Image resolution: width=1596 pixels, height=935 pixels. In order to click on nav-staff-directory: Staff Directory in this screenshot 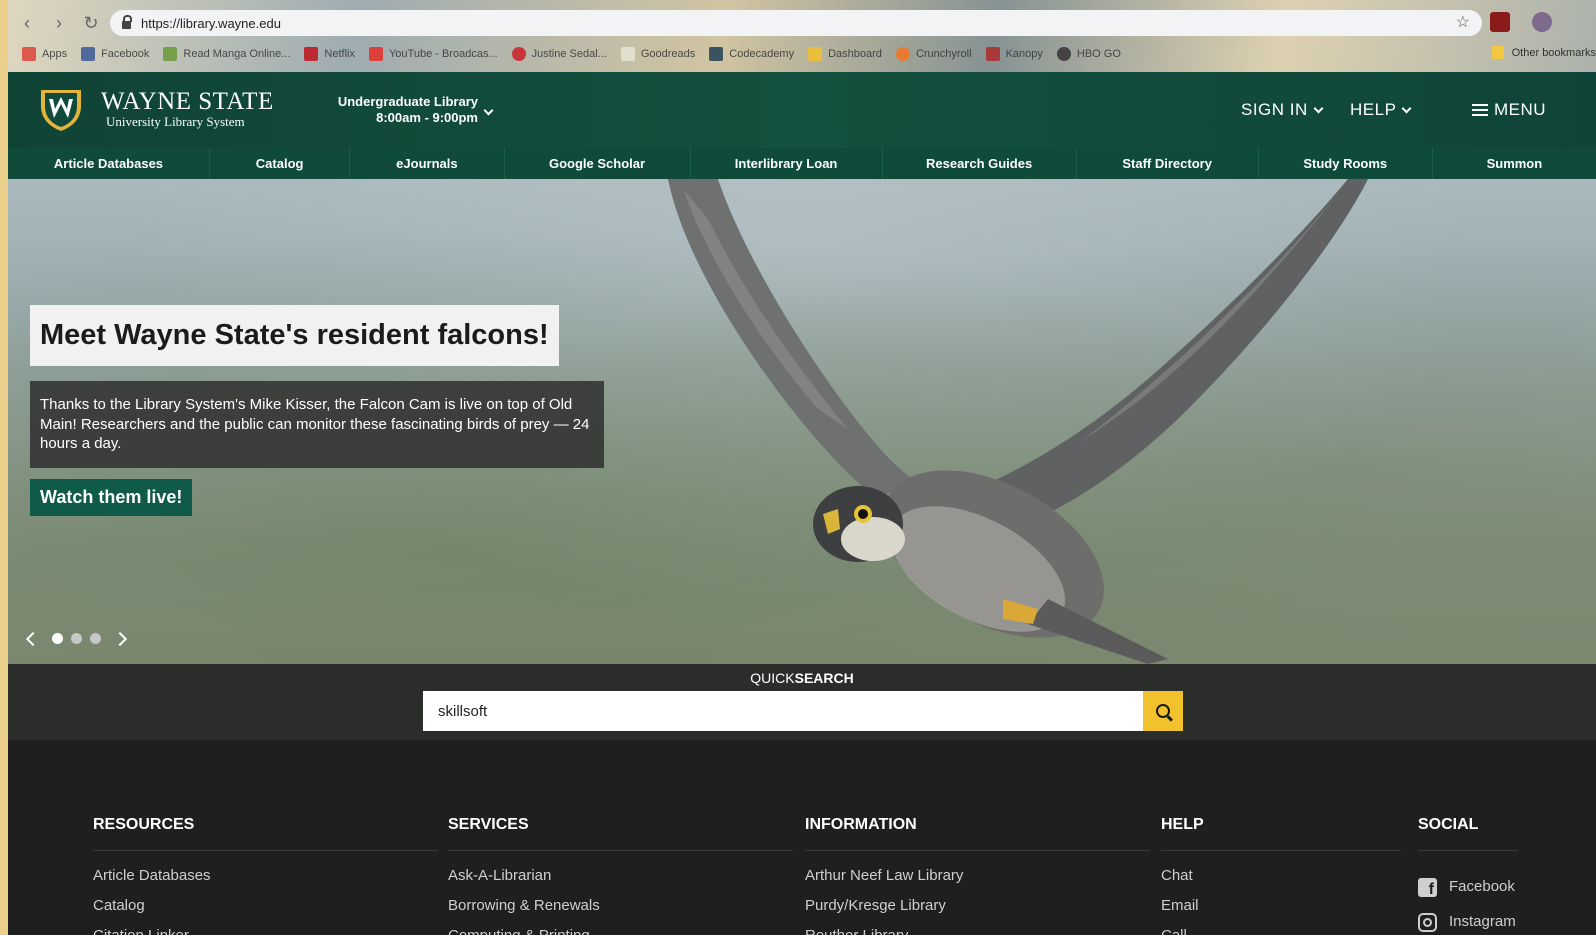, I will do `click(1168, 163)`.